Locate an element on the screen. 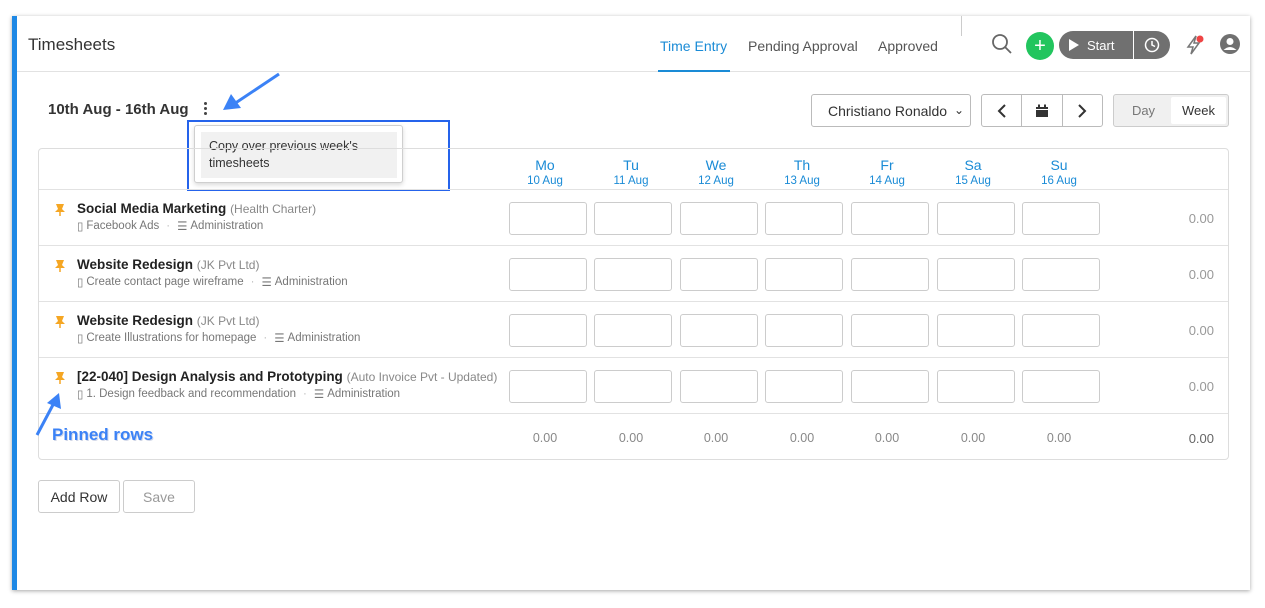 Image resolution: width=1265 pixels, height=608 pixels. add-row-button: Add Row is located at coordinates (79, 496).